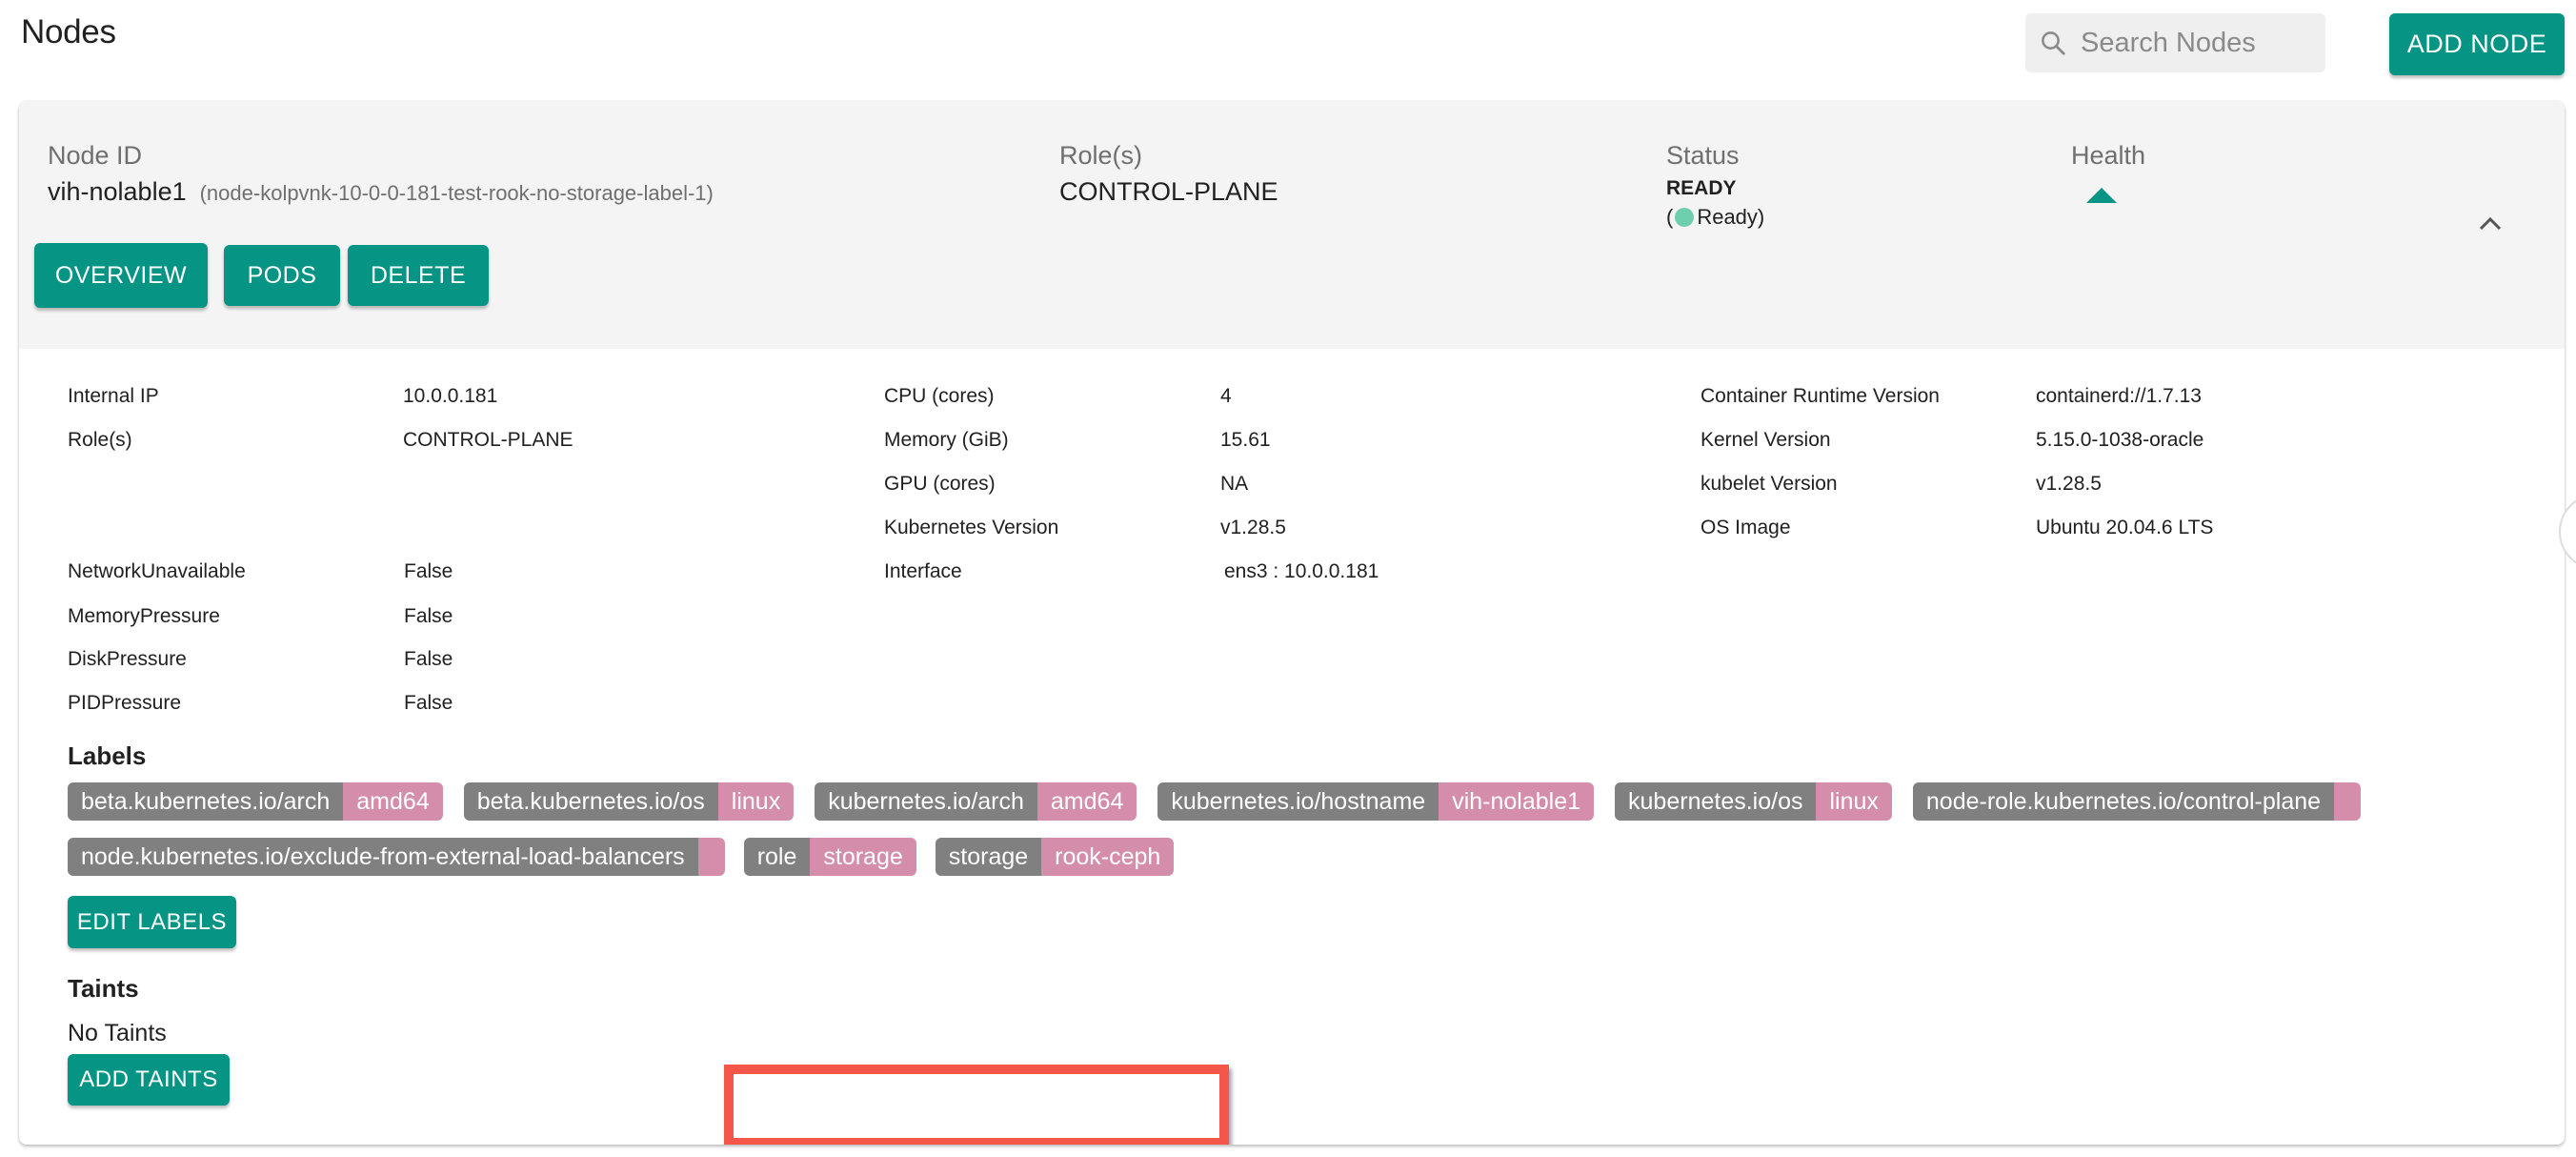 This screenshot has width=2576, height=1157. I want to click on roles-label: Role(s), so click(1101, 155).